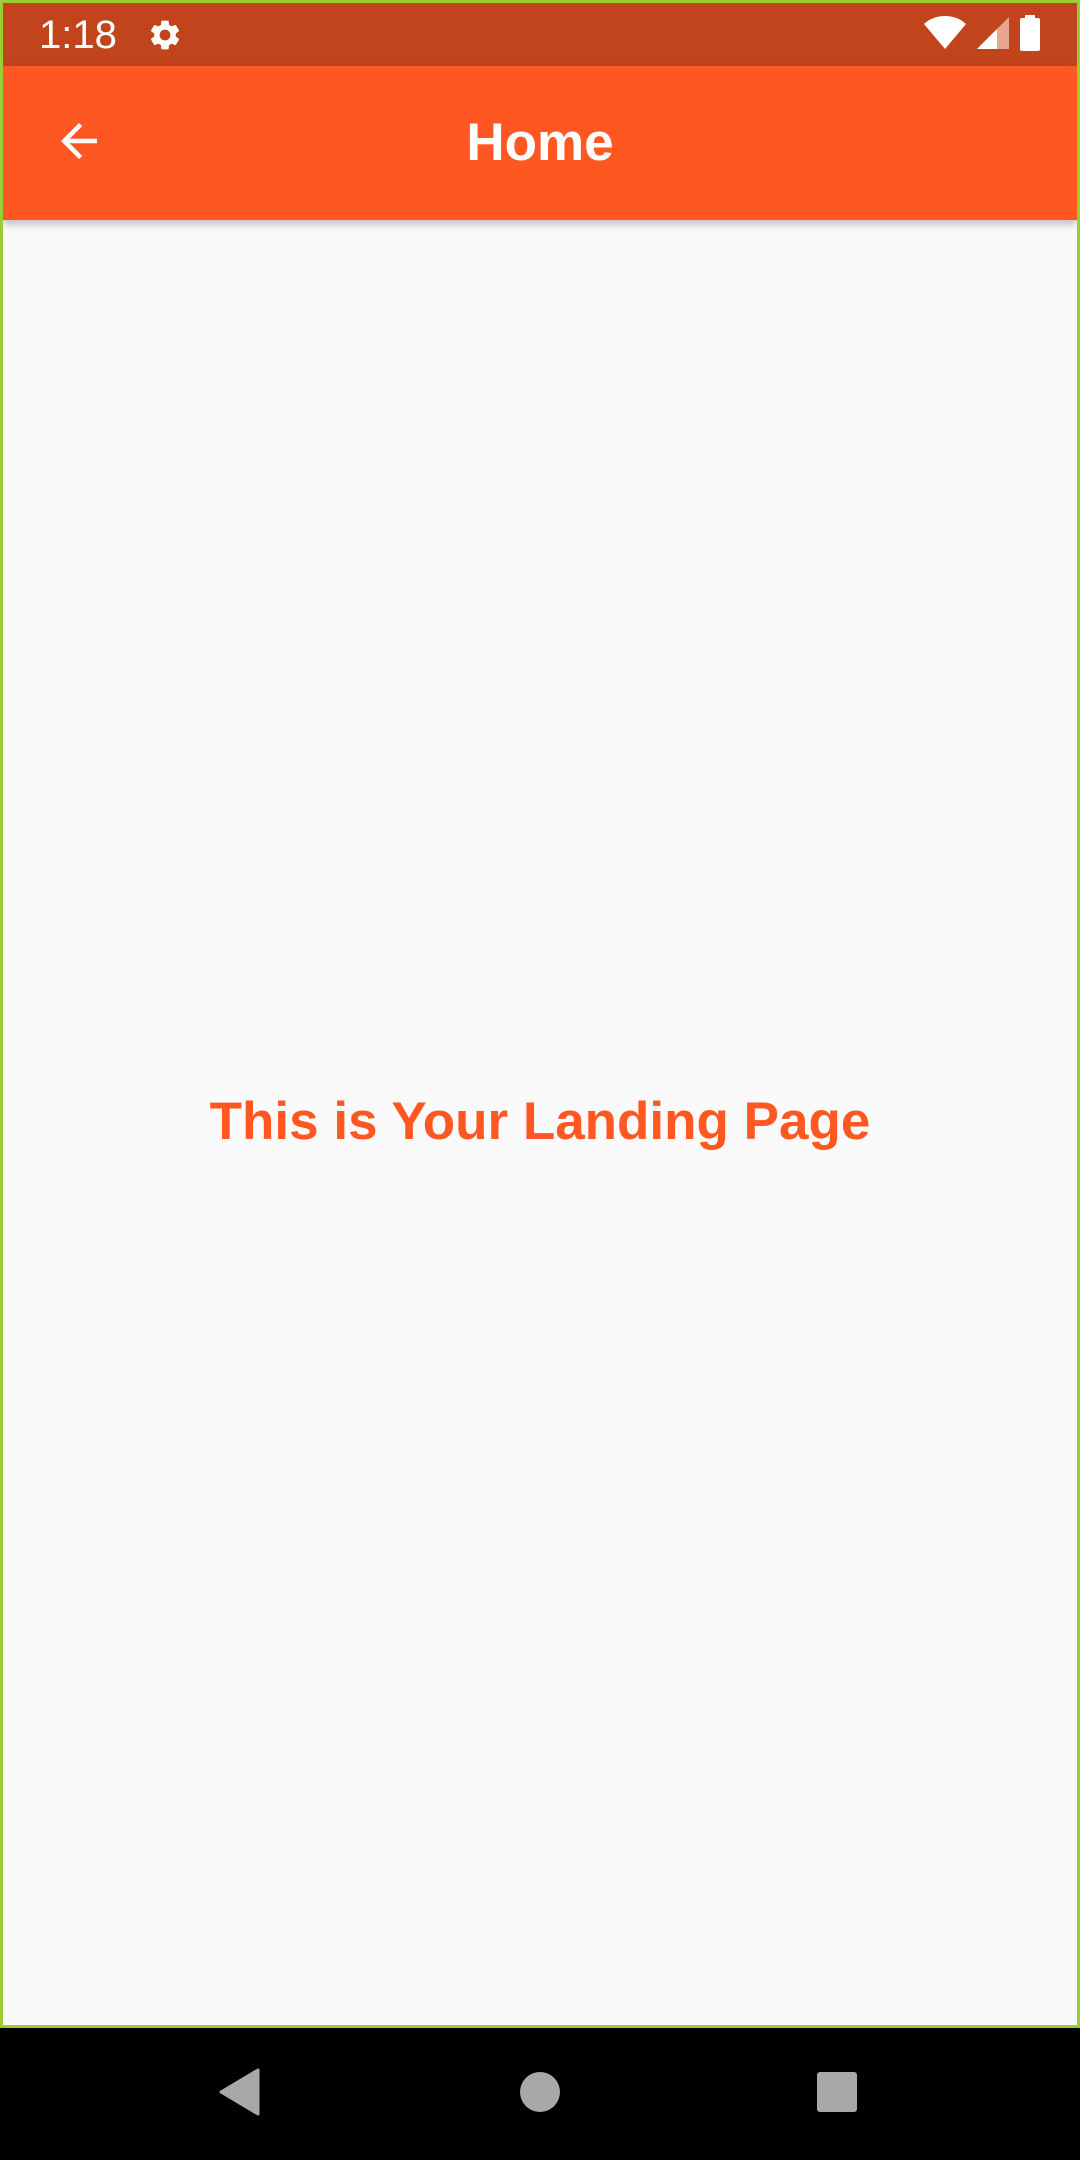  I want to click on home-circle-icon, so click(540, 2094).